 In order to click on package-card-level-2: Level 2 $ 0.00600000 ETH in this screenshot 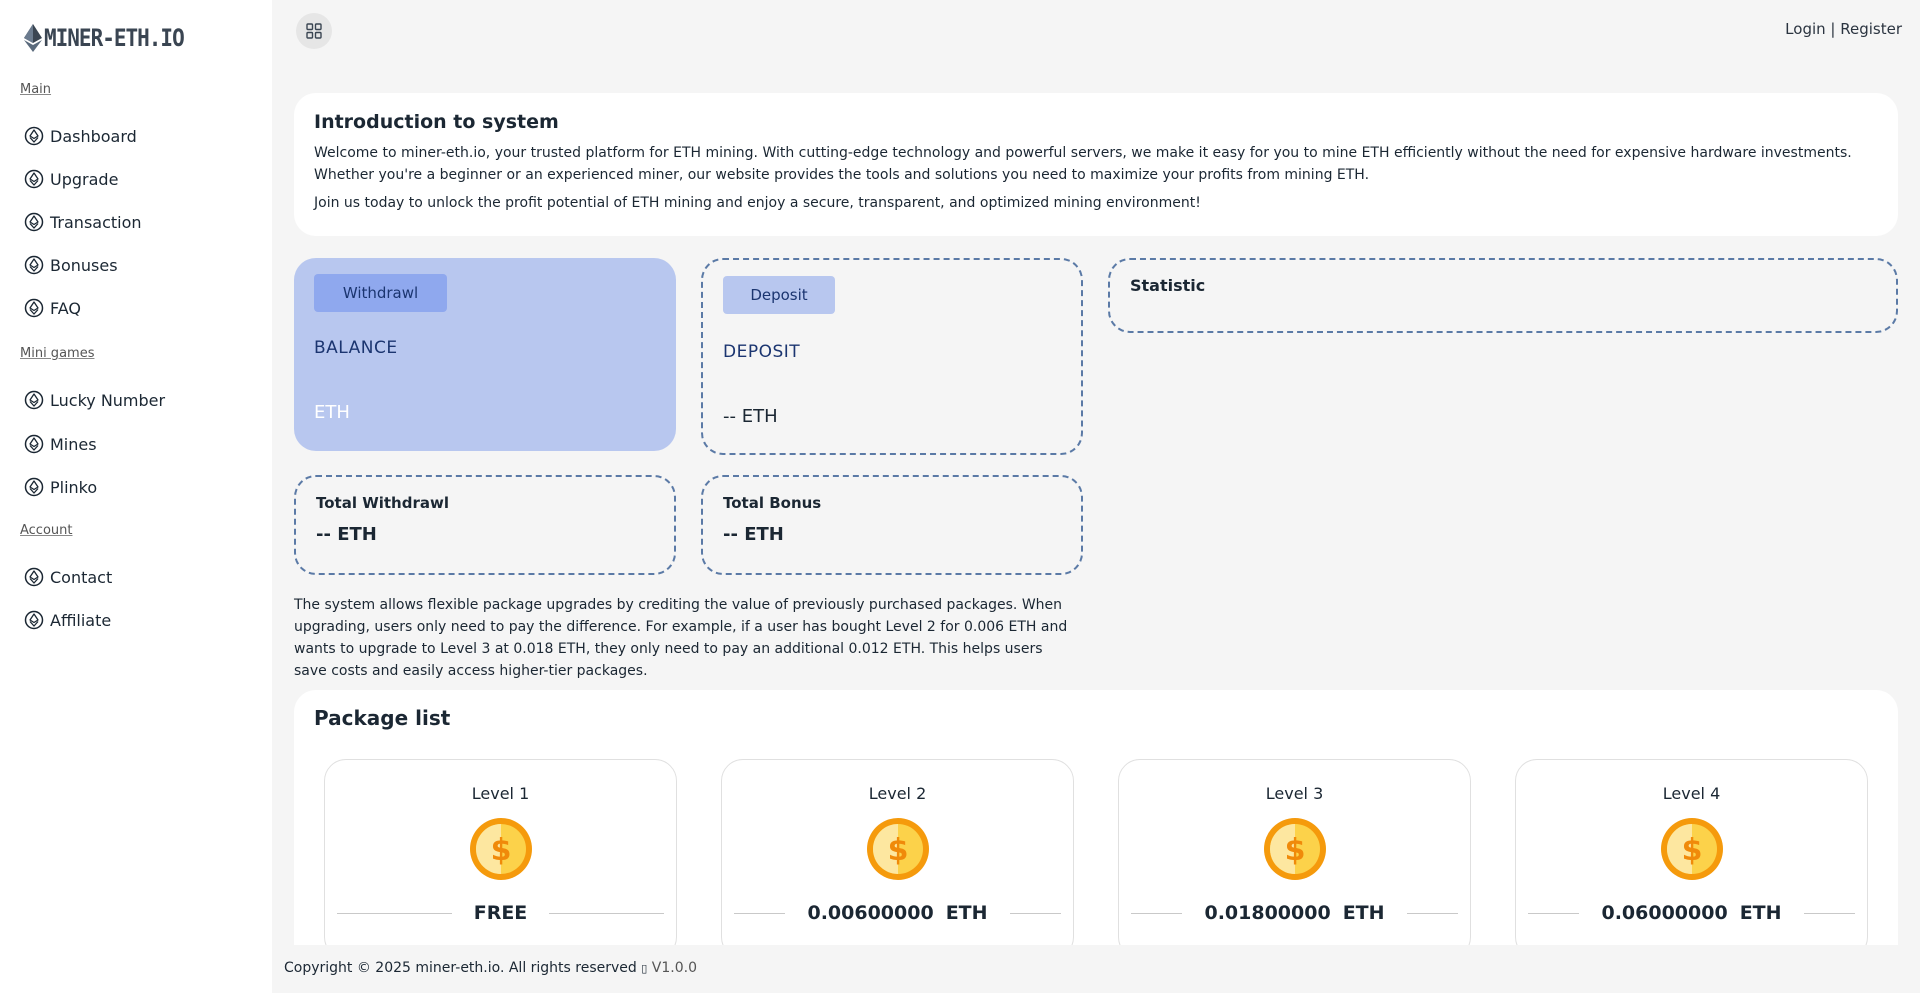, I will do `click(897, 859)`.